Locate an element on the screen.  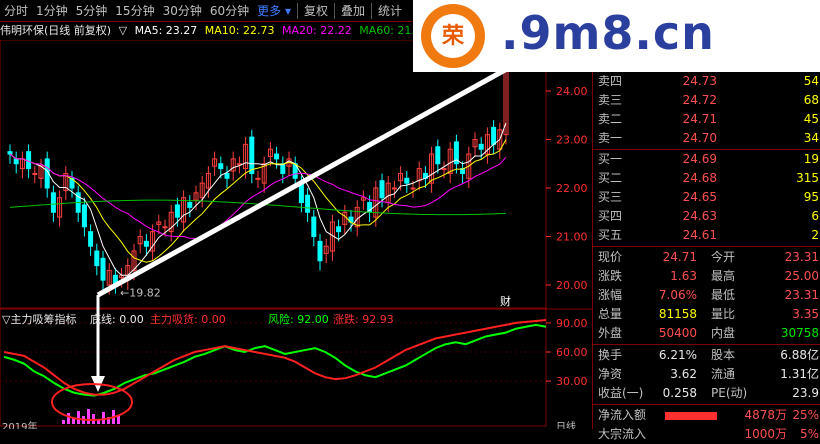
bid-price: 24.68 is located at coordinates (699, 178).